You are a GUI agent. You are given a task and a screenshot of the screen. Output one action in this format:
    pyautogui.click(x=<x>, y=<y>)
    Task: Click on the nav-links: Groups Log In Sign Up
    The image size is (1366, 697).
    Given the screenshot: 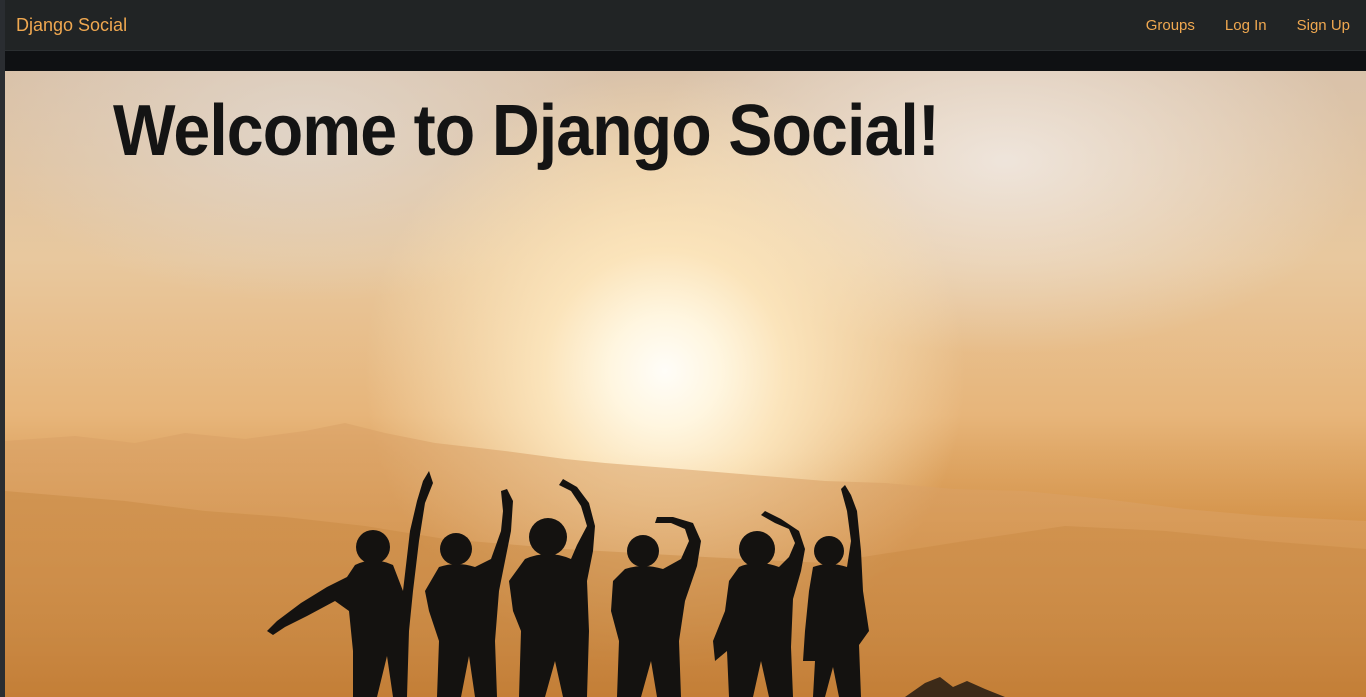 What is the action you would take?
    pyautogui.click(x=1248, y=25)
    